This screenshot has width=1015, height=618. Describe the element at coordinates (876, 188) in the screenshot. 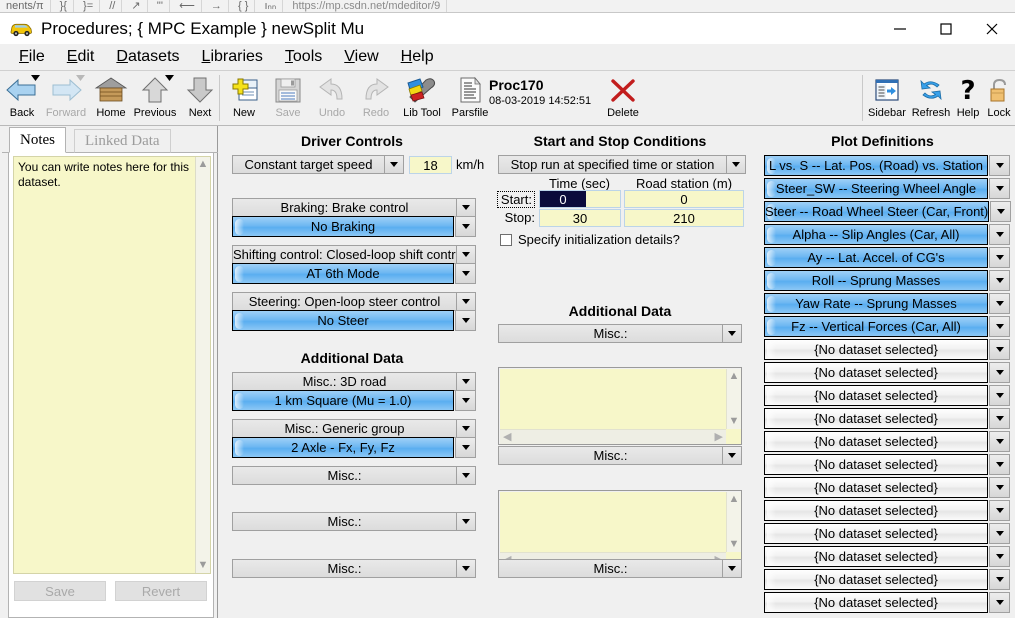

I see `plot-bar: Steer_SW -- Steering Wheel Angle` at that location.